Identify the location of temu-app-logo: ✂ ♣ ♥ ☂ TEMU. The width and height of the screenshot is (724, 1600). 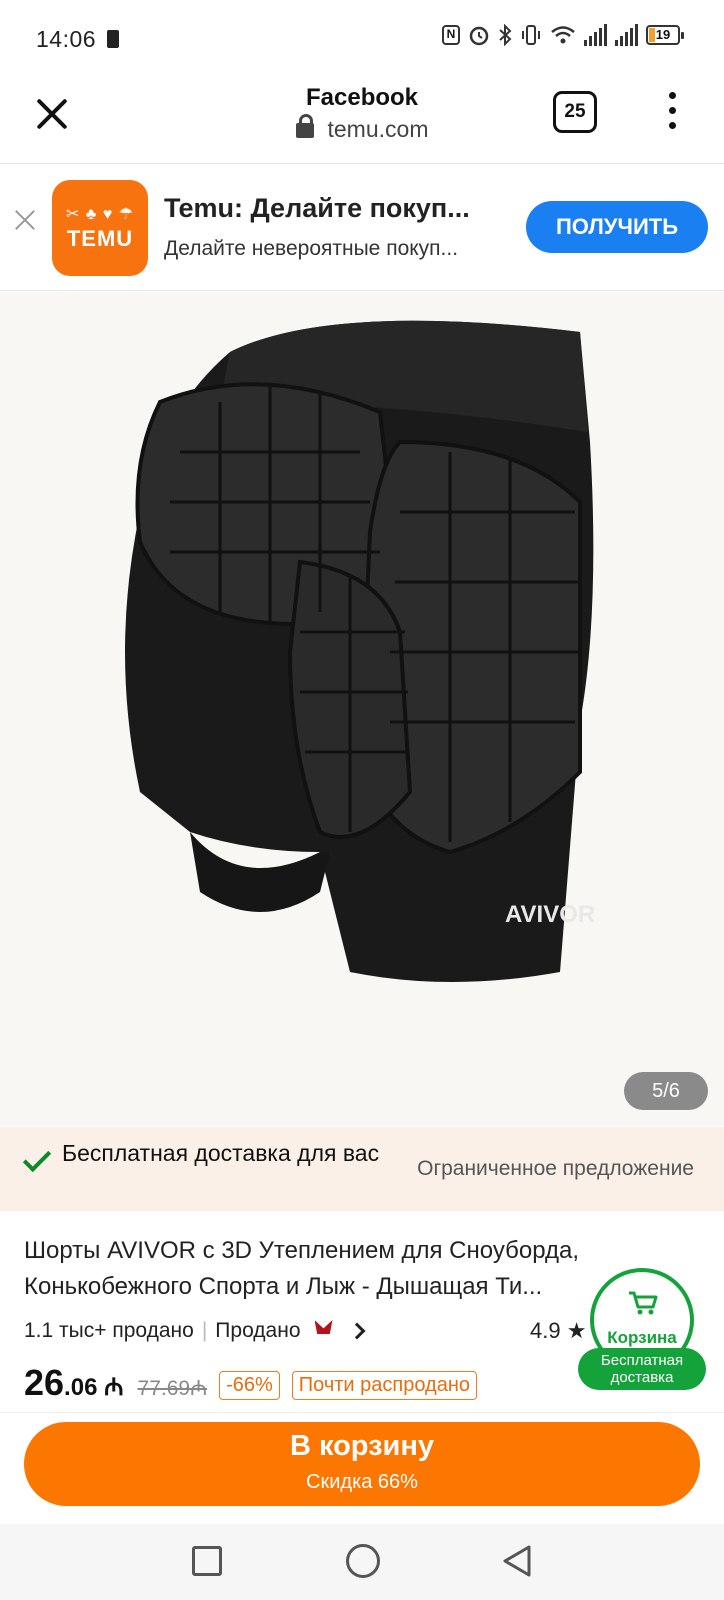
(100, 228).